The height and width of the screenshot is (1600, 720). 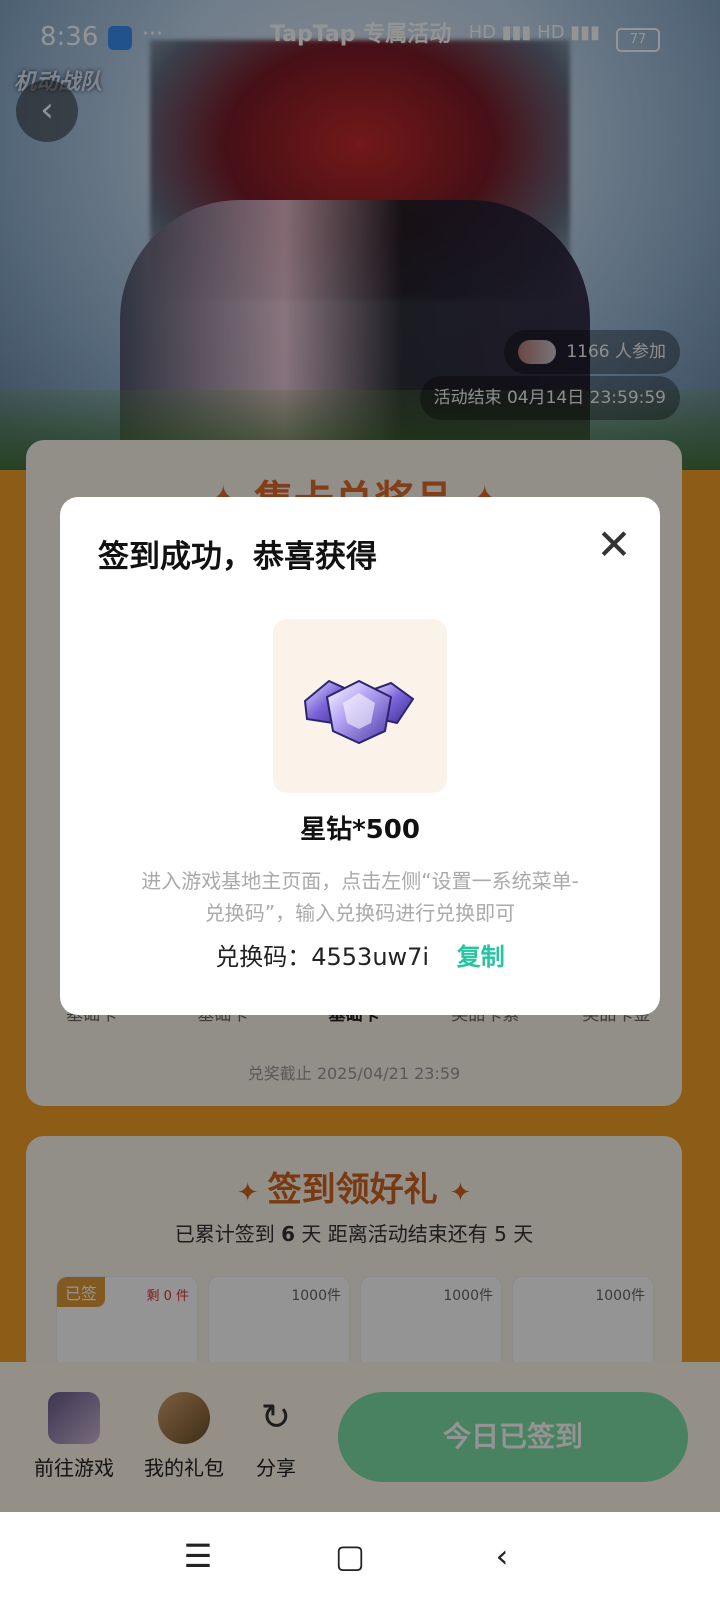 What do you see at coordinates (360, 897) in the screenshot?
I see `redeem-instructions: 进入游戏基地主页面，点击左侧“设置一系统菜单- 兑换码”，输入兑换码进行兑换即可` at bounding box center [360, 897].